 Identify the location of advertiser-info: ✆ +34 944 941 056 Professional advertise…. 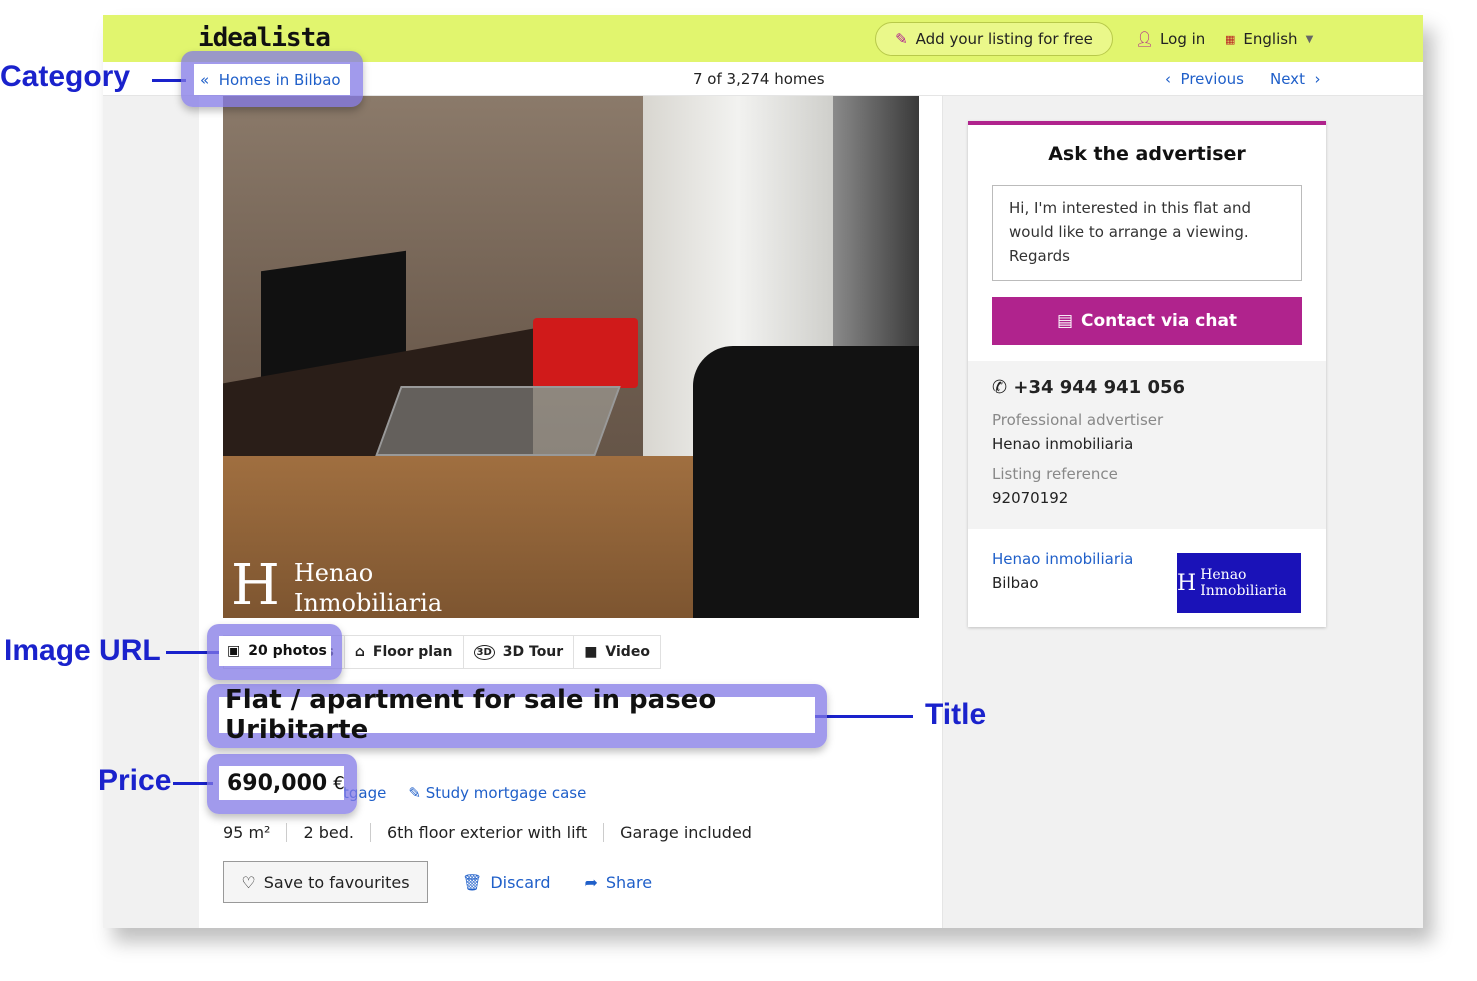
(1147, 445).